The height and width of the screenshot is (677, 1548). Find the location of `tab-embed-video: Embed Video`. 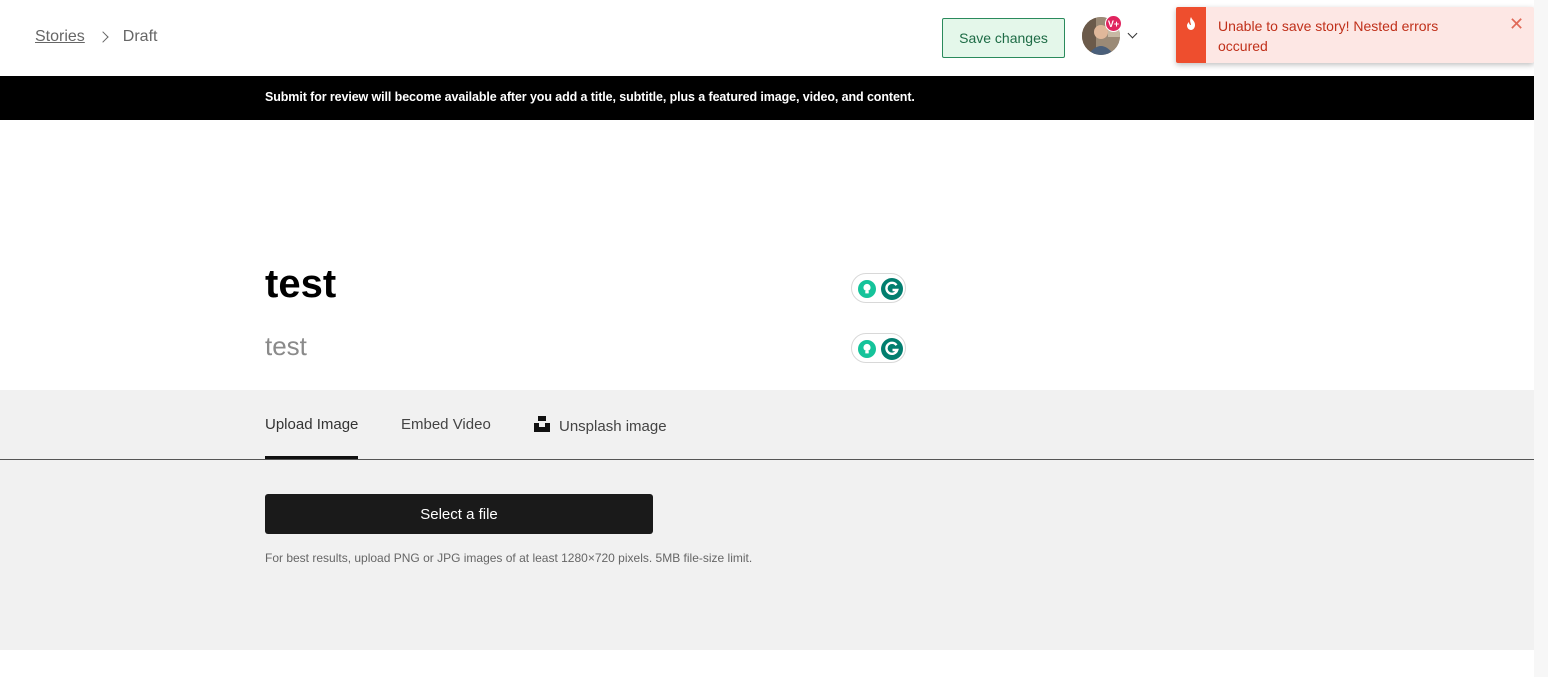

tab-embed-video: Embed Video is located at coordinates (446, 424).